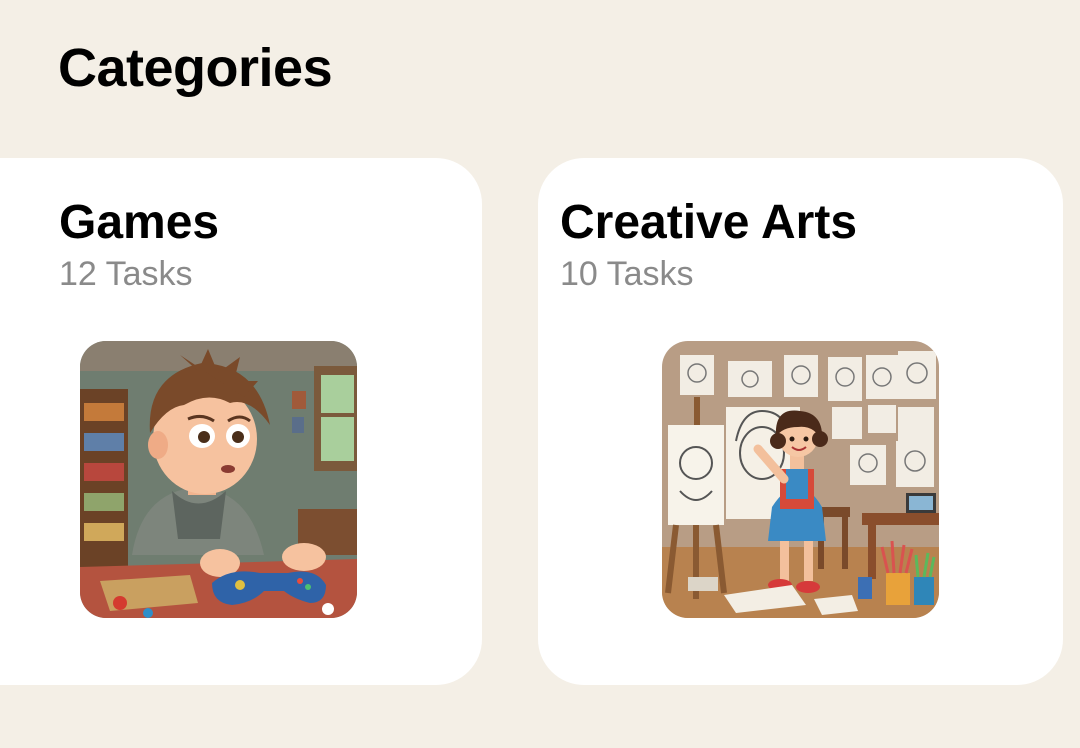 This screenshot has width=1080, height=748. Describe the element at coordinates (195, 68) in the screenshot. I see `page-title: Categories` at that location.